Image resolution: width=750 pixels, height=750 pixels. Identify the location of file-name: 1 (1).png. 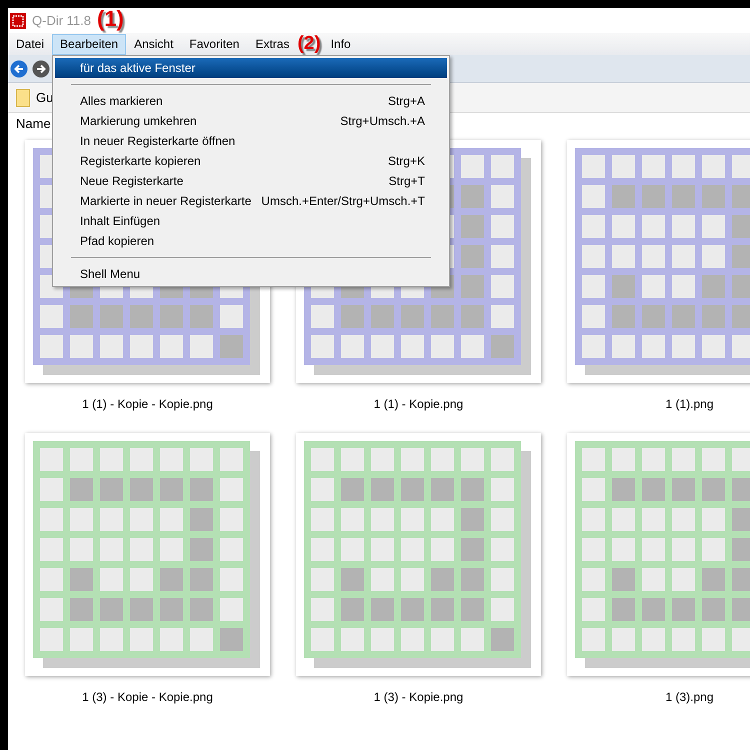
(689, 404).